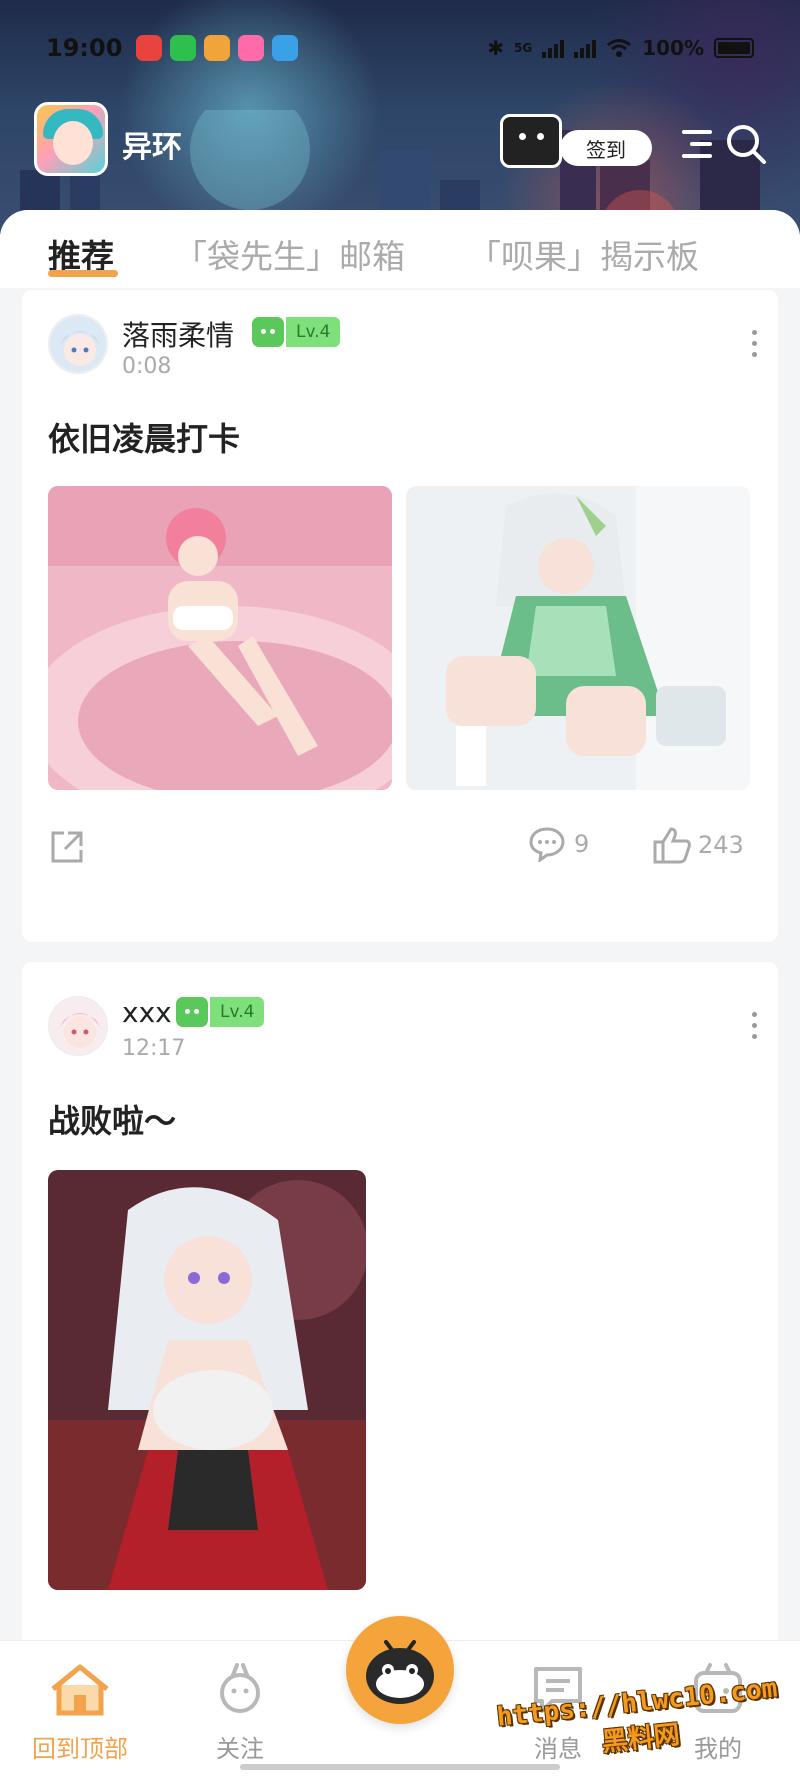  What do you see at coordinates (734, 48) in the screenshot?
I see `battery-icon` at bounding box center [734, 48].